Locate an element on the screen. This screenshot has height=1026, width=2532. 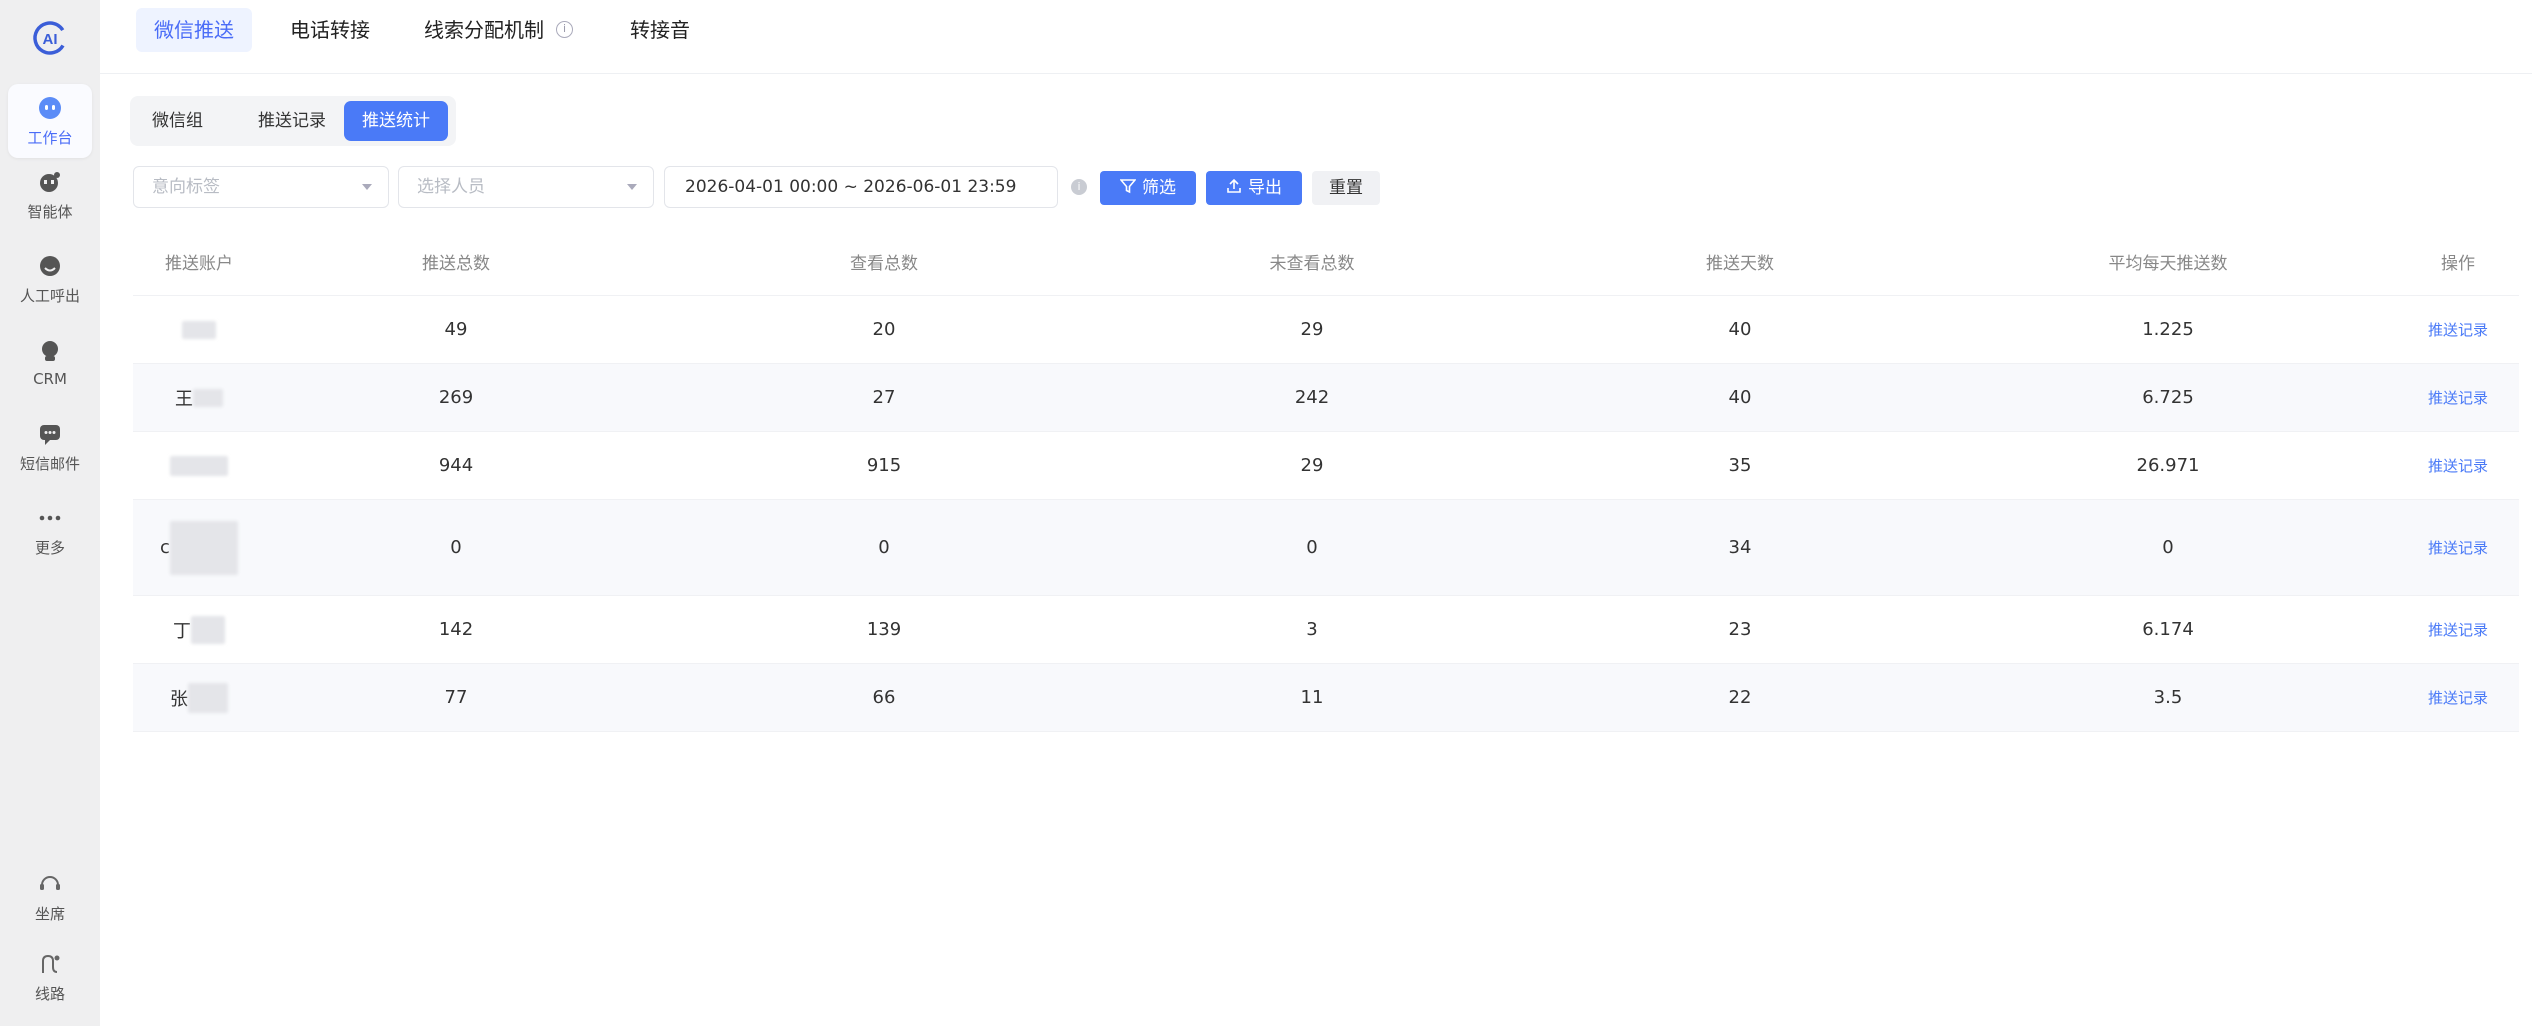
days-cell: 35 is located at coordinates (1740, 465).